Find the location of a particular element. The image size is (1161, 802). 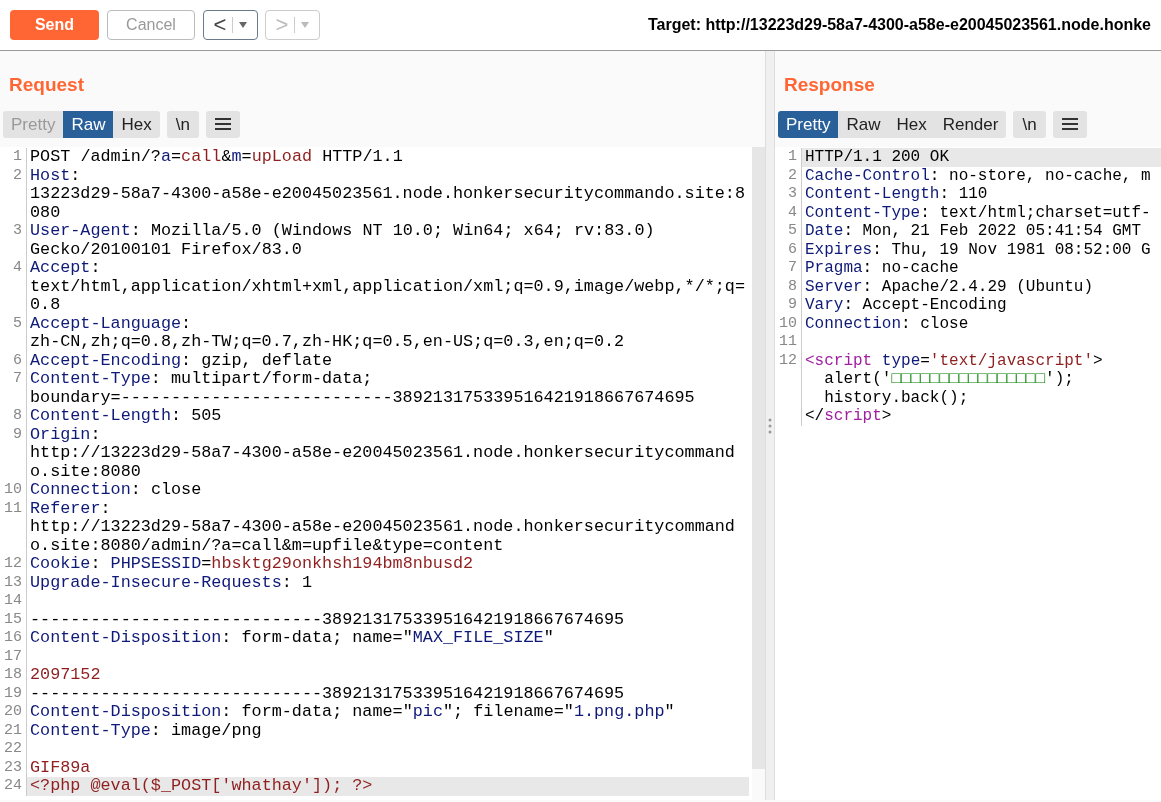

target-label: Target: http://13223d29-58a7-4300-a58e-e20045023561.node.honke is located at coordinates (899, 25).